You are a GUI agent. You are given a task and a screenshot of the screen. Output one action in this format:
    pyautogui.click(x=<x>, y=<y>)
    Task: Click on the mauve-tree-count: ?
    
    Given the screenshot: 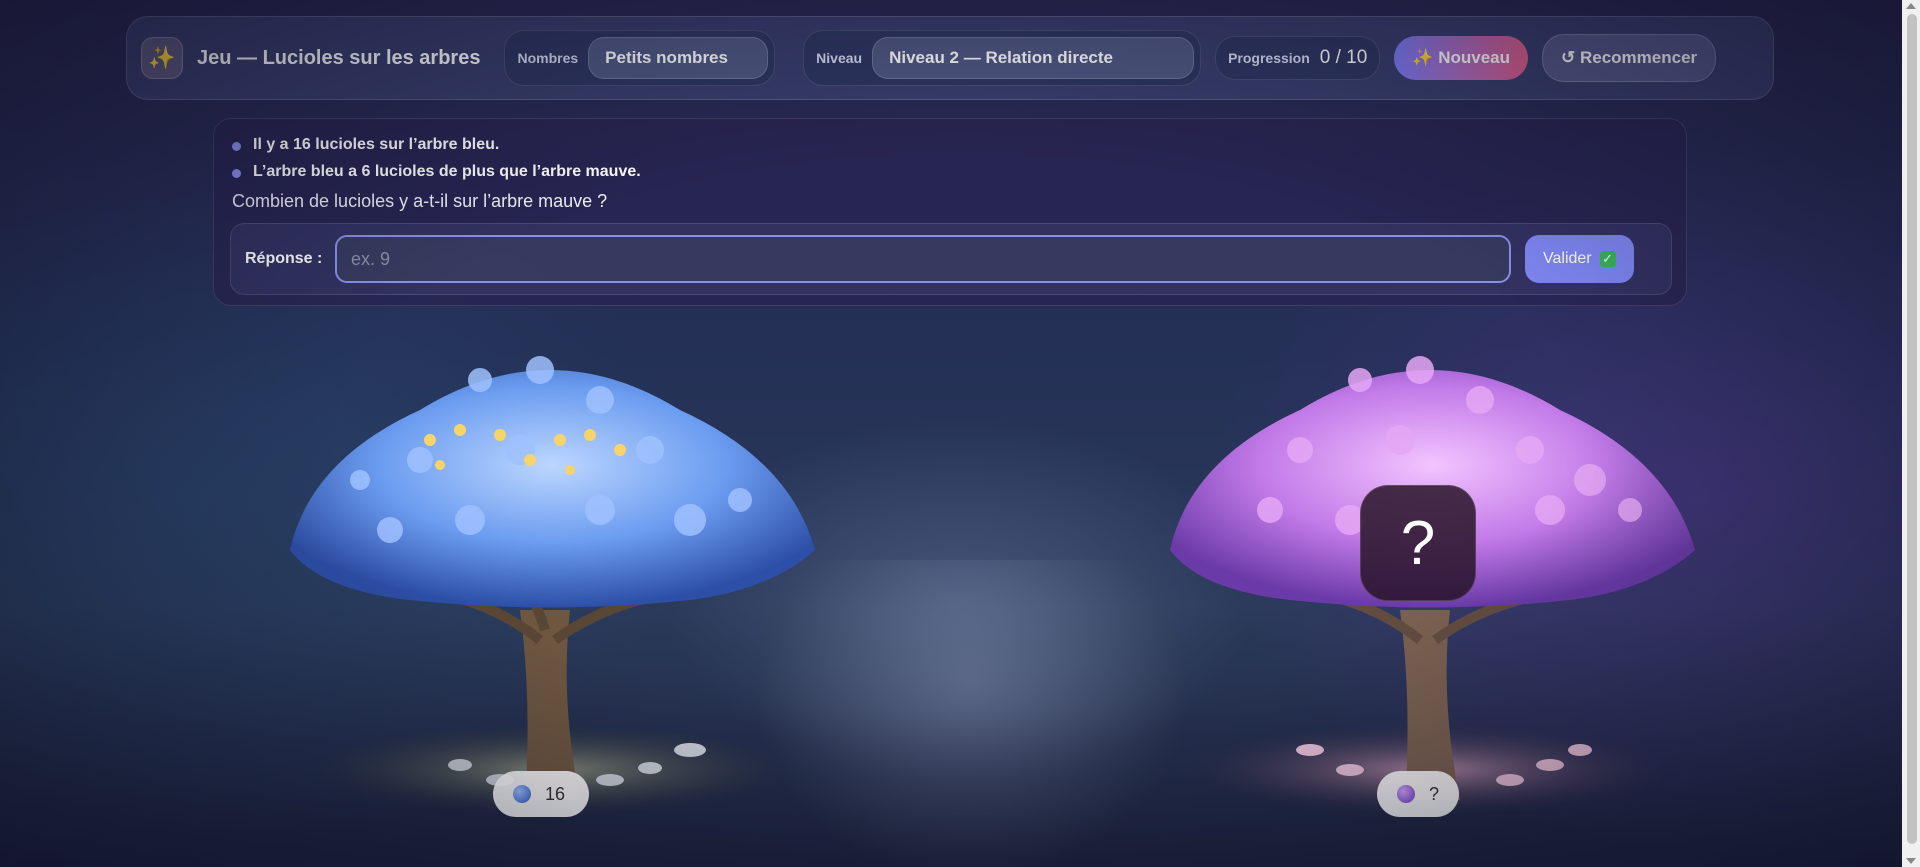 What is the action you would take?
    pyautogui.click(x=1418, y=794)
    